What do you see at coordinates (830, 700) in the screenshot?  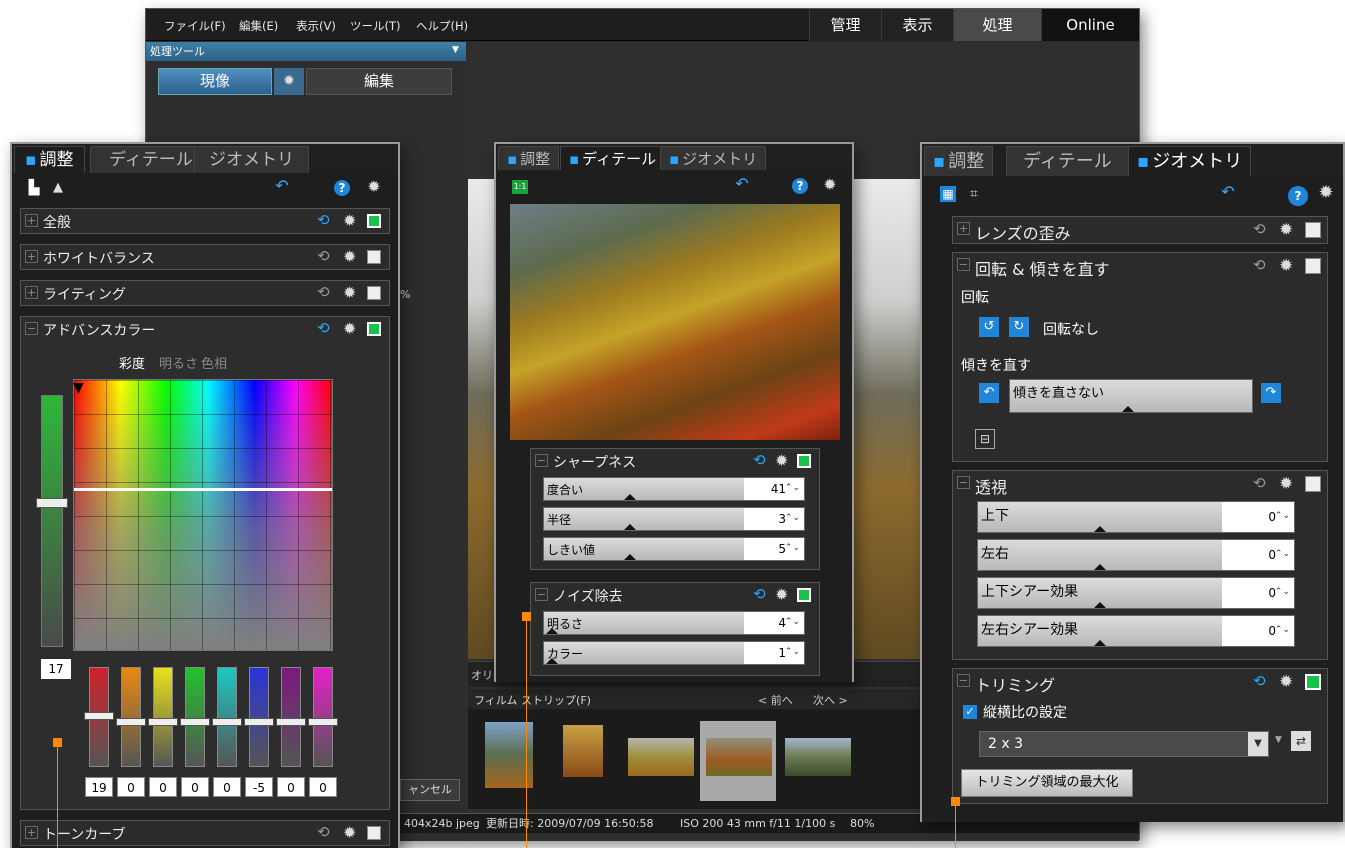 I see `filmstrip-next: 次へ >` at bounding box center [830, 700].